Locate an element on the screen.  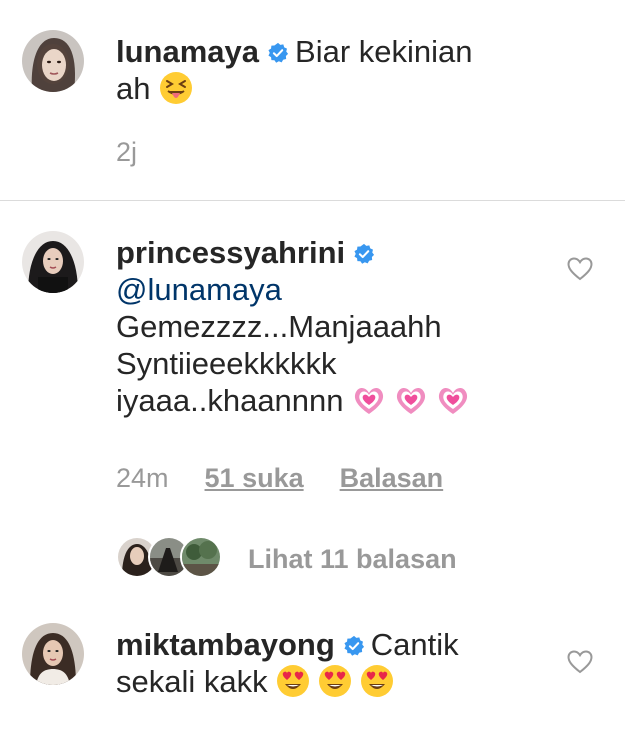
comment-text-line3: iyaaa..khaannnn is located at coordinates (230, 400).